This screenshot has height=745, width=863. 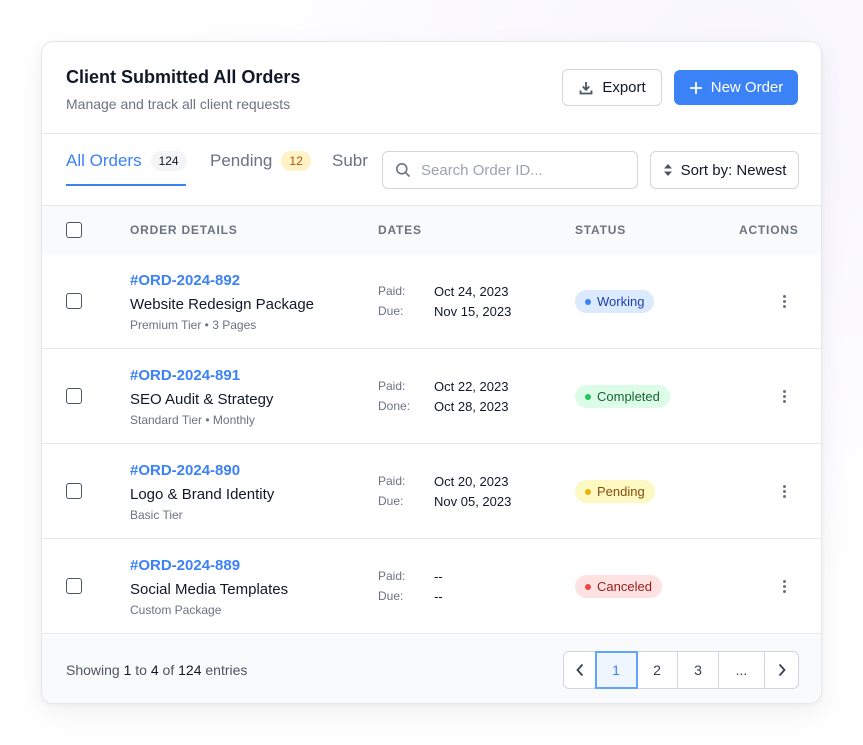 I want to click on status-badge: Working, so click(x=615, y=301).